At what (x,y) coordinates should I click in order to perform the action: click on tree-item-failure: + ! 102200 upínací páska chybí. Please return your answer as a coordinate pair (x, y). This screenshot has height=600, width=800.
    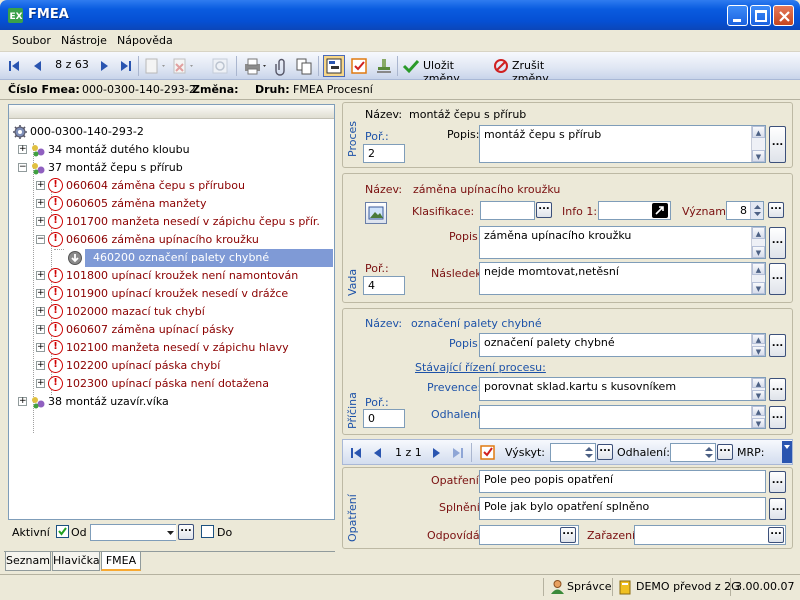
    Looking at the image, I should click on (171, 366).